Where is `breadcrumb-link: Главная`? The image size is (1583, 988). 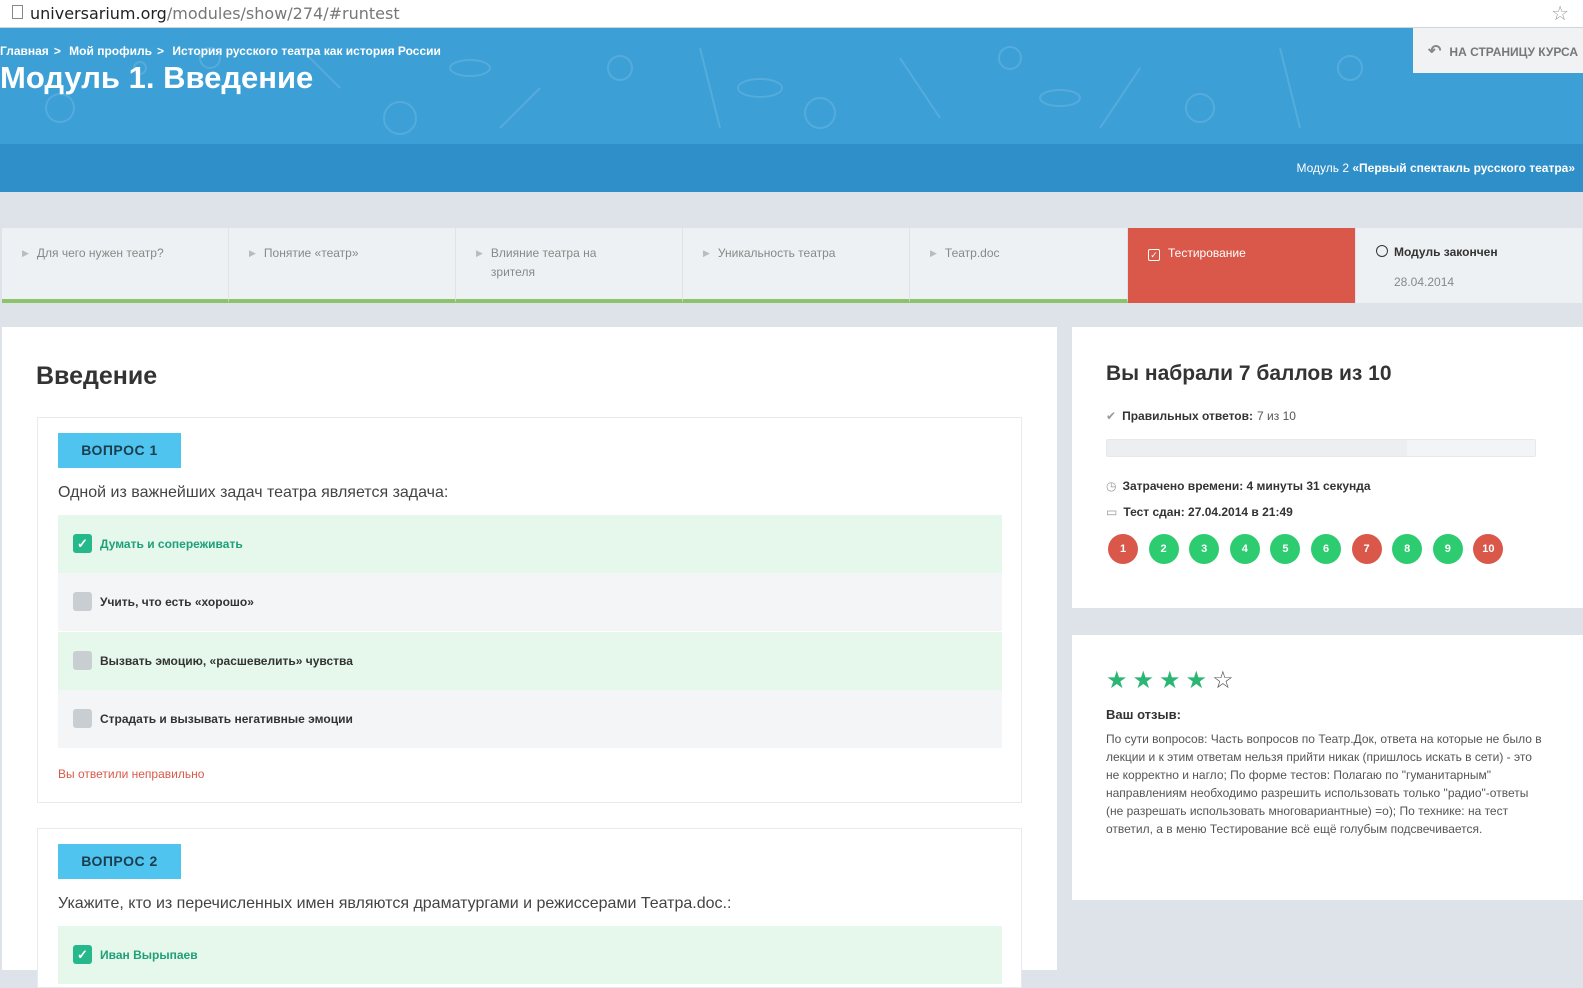
breadcrumb-link: Главная is located at coordinates (24, 51).